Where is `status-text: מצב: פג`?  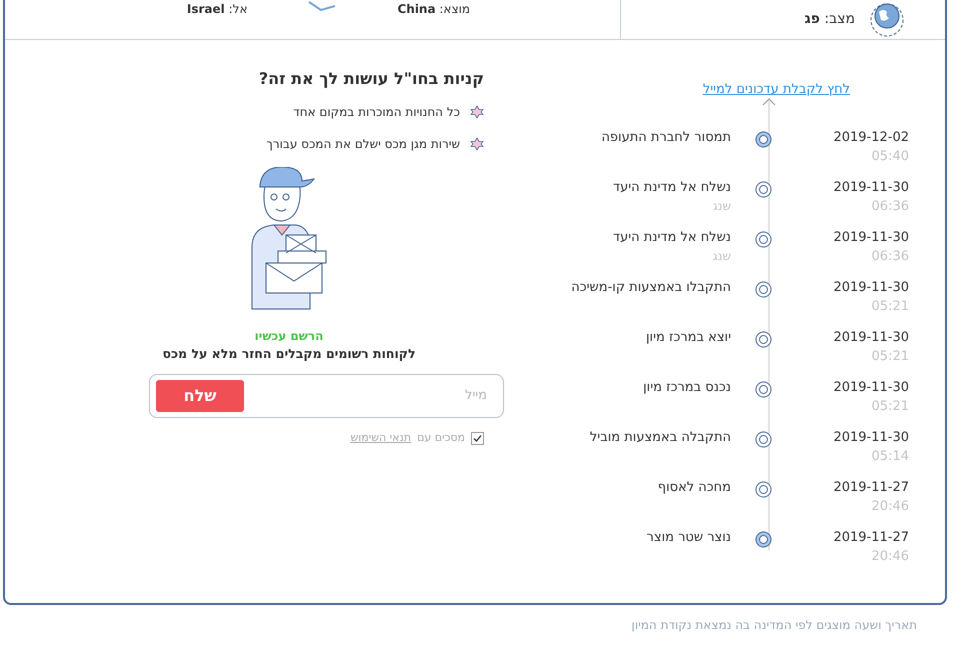 status-text: מצב: פג is located at coordinates (829, 19).